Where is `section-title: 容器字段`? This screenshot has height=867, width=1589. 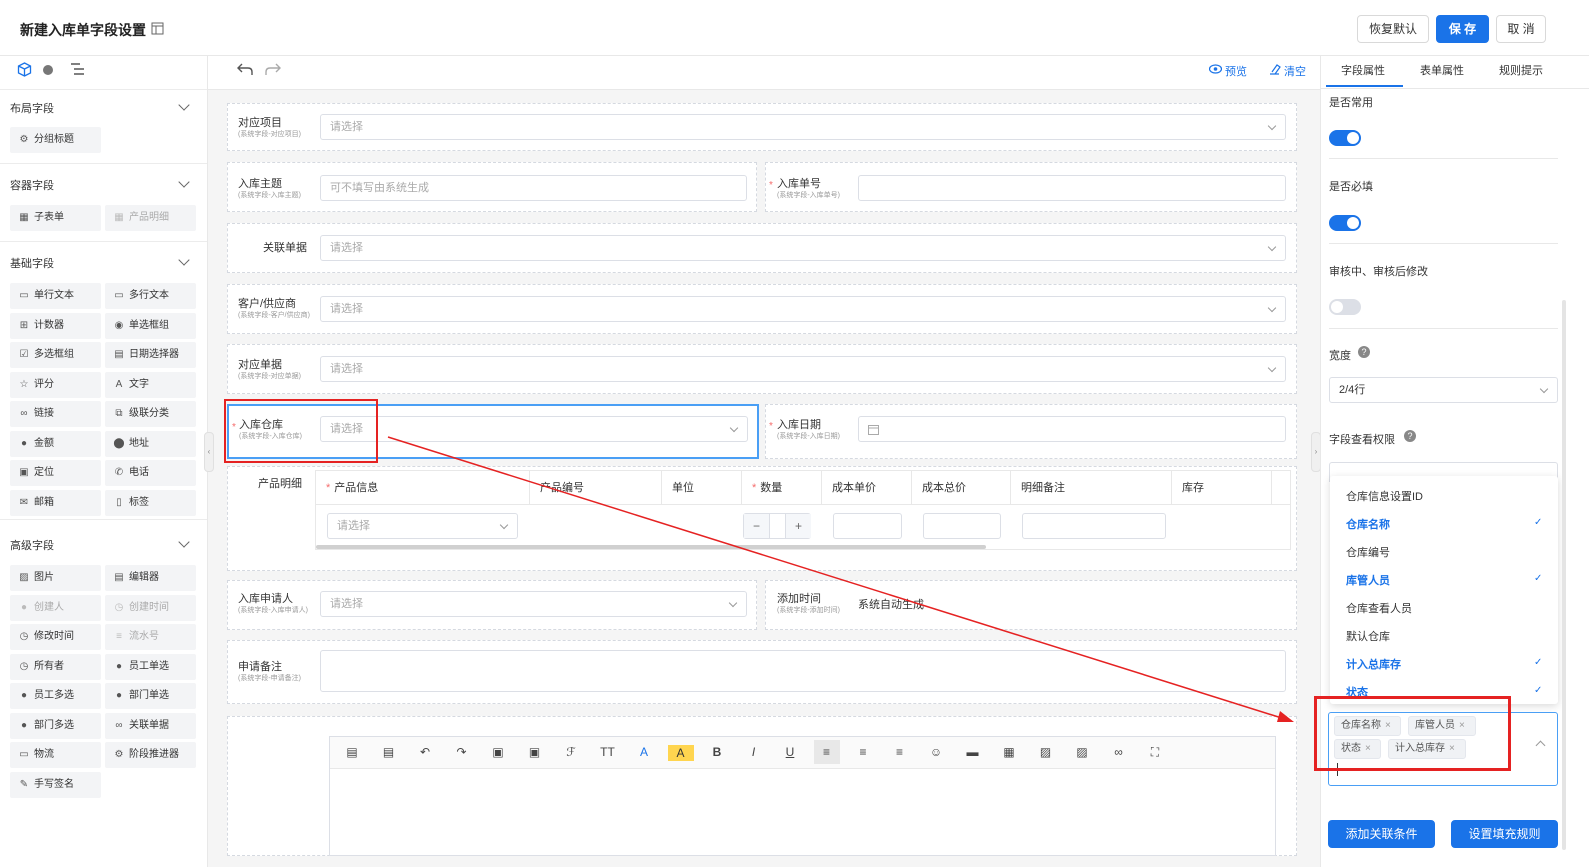
section-title: 容器字段 is located at coordinates (32, 185).